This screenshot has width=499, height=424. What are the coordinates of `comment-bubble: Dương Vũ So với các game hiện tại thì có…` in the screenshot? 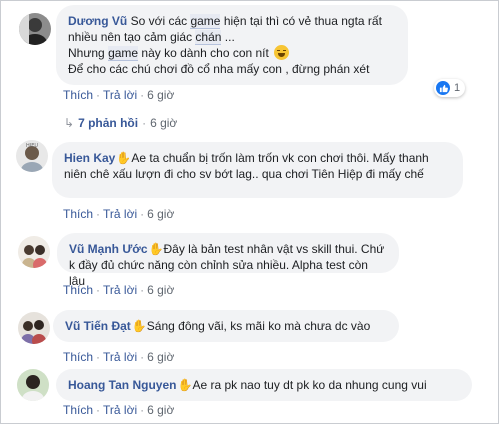 It's located at (232, 45).